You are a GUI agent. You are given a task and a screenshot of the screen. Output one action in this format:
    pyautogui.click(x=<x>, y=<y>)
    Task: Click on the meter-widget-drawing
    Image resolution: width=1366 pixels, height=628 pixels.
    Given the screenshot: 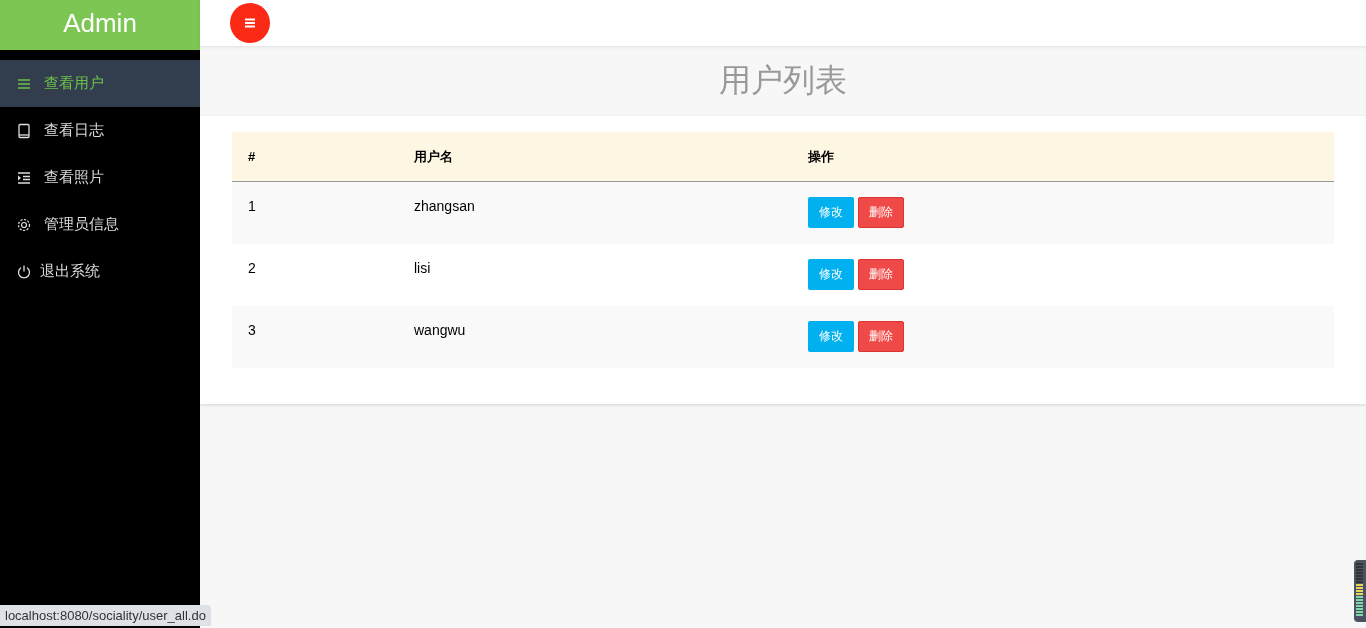 What is the action you would take?
    pyautogui.click(x=1360, y=591)
    